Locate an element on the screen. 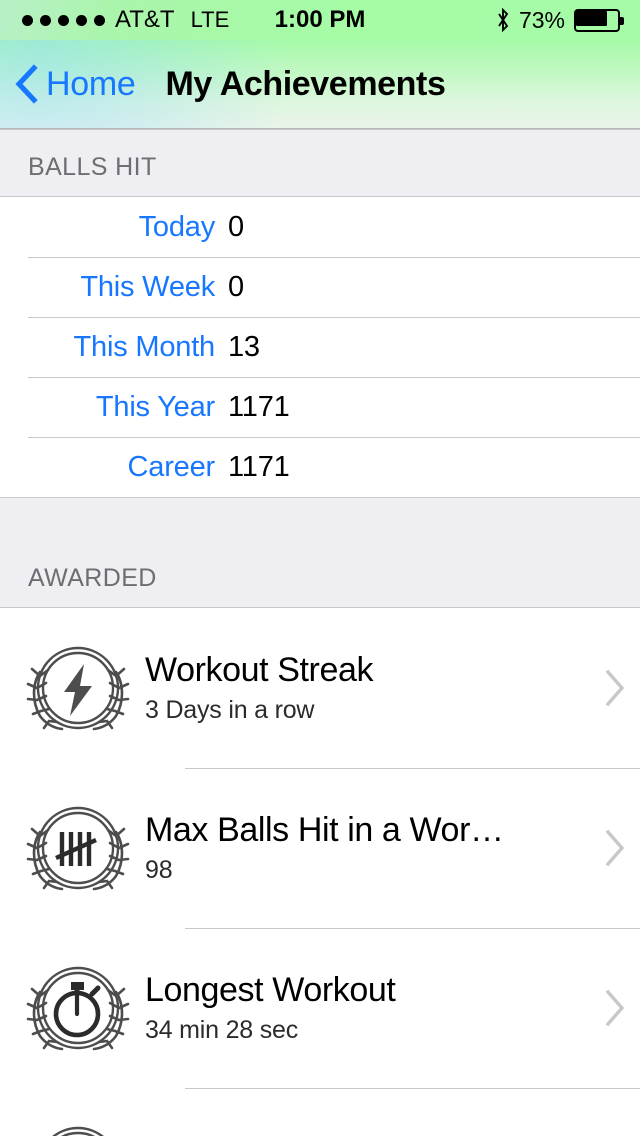 This screenshot has width=640, height=1136. section-header-awarded: AWARDED is located at coordinates (320, 552).